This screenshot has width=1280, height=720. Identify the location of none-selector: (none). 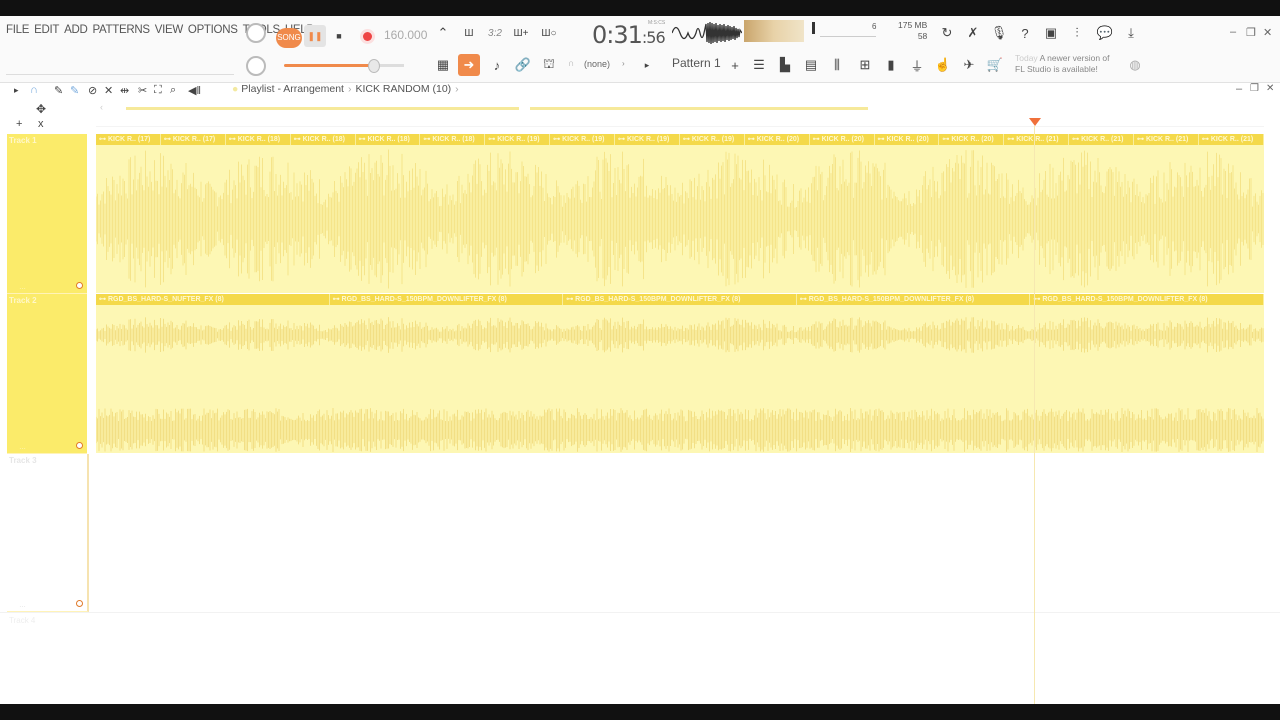
(597, 64).